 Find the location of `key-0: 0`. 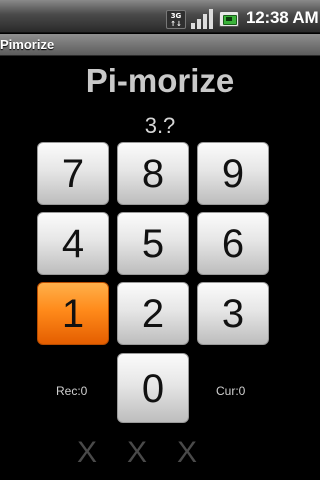

key-0: 0 is located at coordinates (153, 388).